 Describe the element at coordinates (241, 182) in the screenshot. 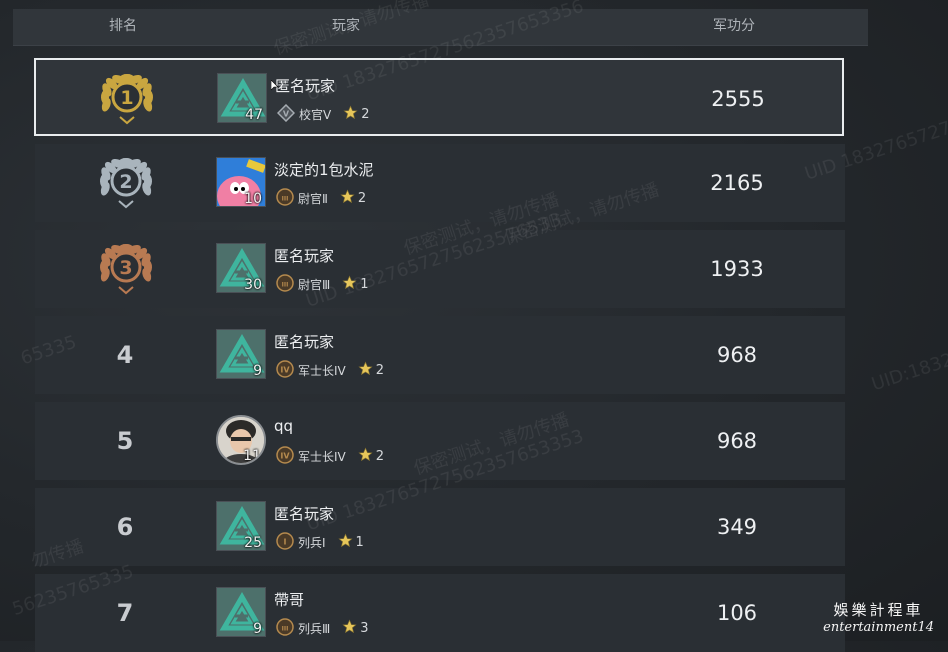

I see `player-avatar: 10` at that location.